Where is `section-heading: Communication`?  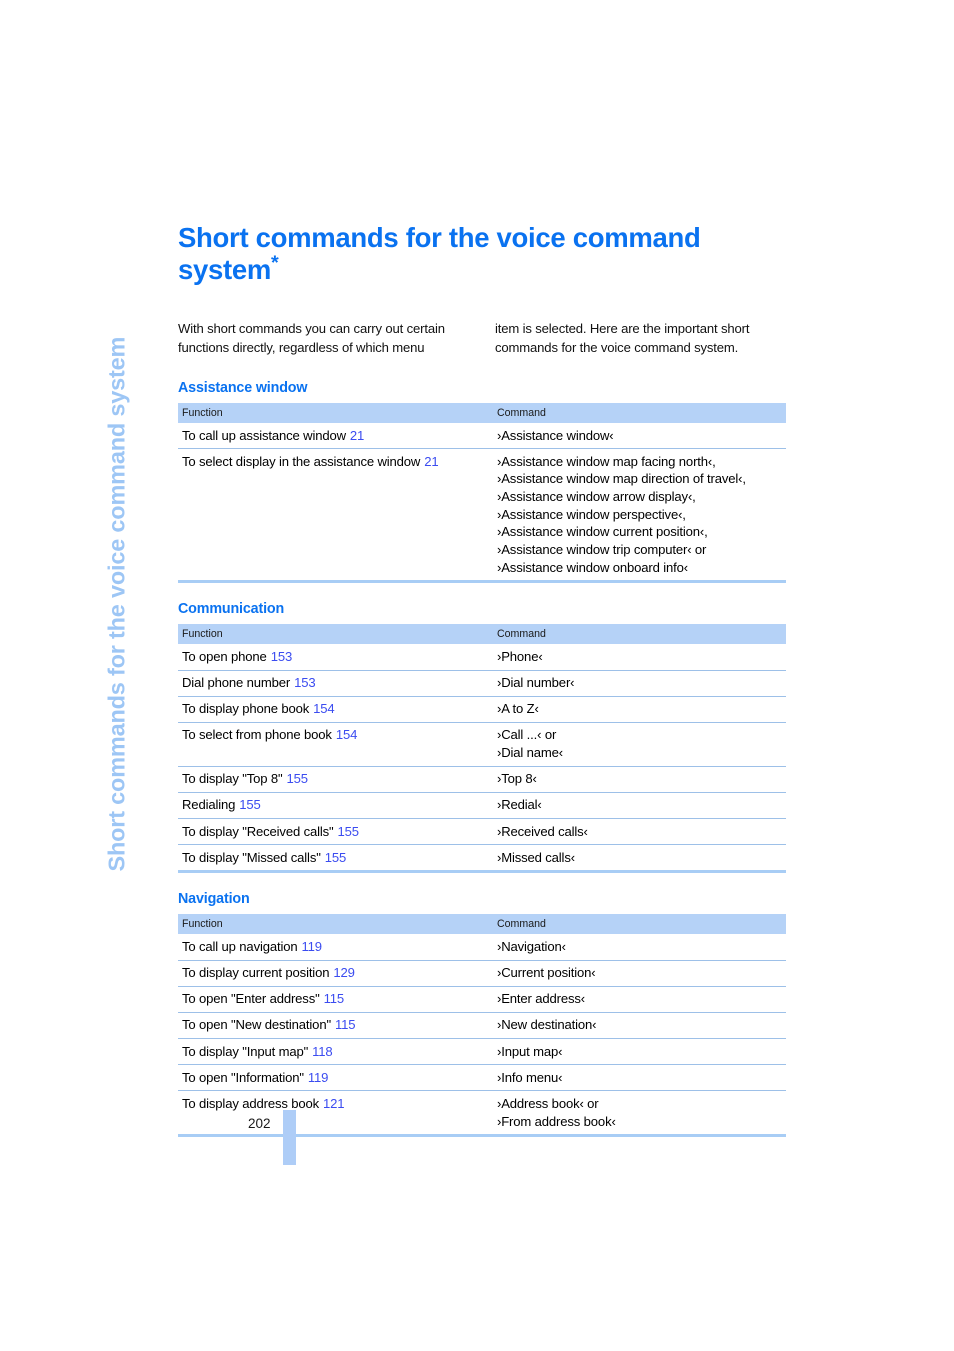
section-heading: Communication is located at coordinates (231, 609).